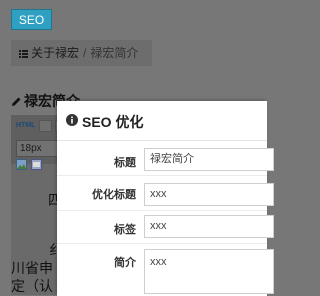  What do you see at coordinates (209, 271) in the screenshot?
I see `summary-textarea: xxx` at bounding box center [209, 271].